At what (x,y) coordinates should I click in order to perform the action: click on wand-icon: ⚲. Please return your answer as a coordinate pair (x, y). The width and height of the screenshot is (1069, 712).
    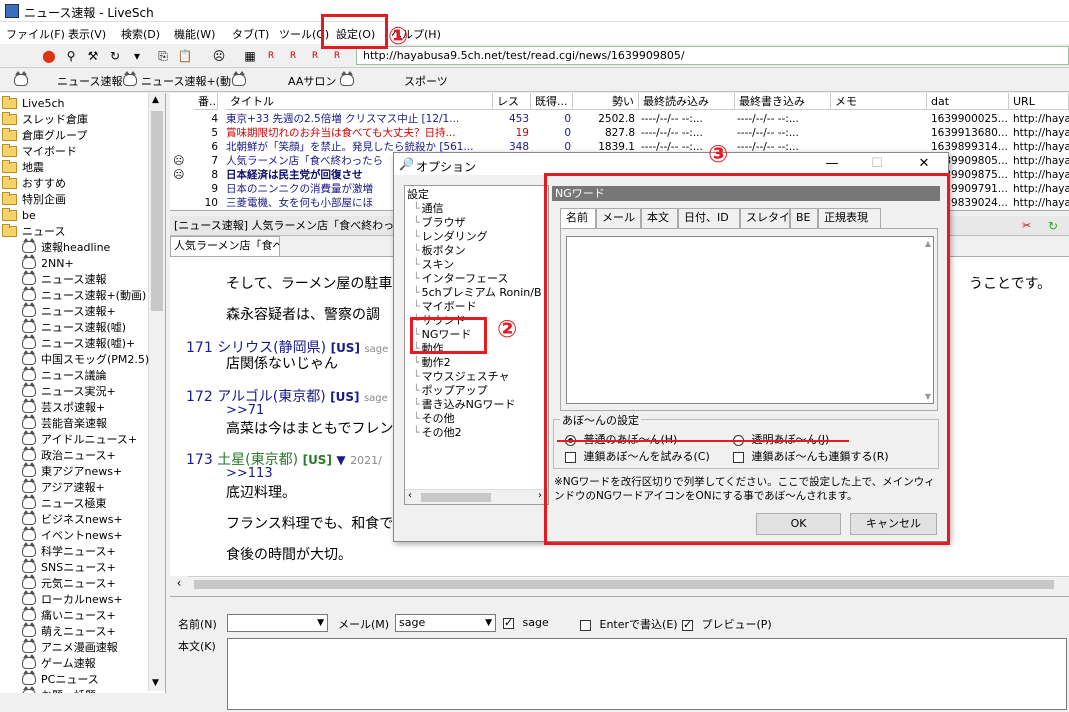
    Looking at the image, I should click on (71, 56).